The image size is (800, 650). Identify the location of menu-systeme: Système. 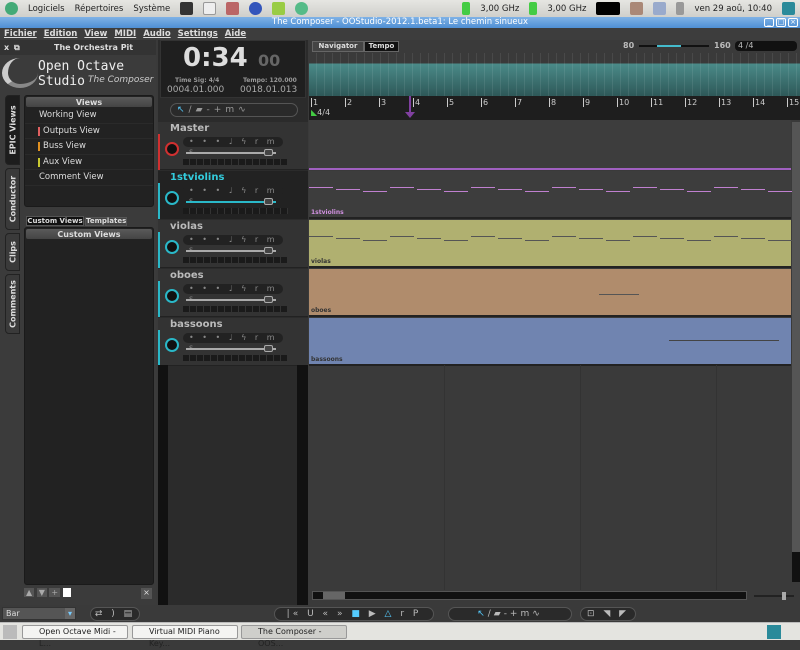
(151, 9).